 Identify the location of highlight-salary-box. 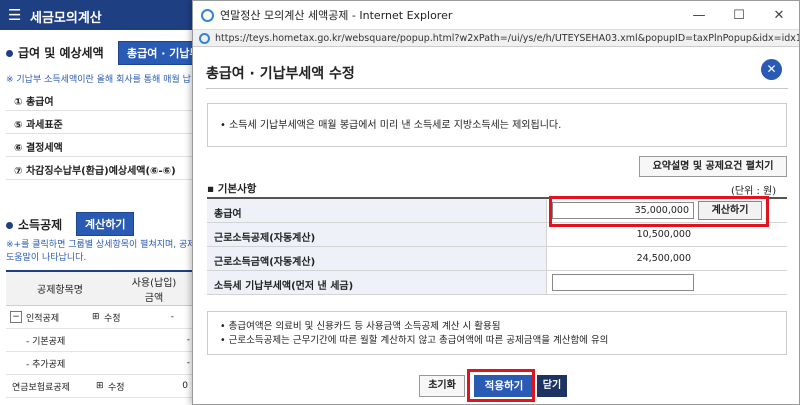
(659, 211).